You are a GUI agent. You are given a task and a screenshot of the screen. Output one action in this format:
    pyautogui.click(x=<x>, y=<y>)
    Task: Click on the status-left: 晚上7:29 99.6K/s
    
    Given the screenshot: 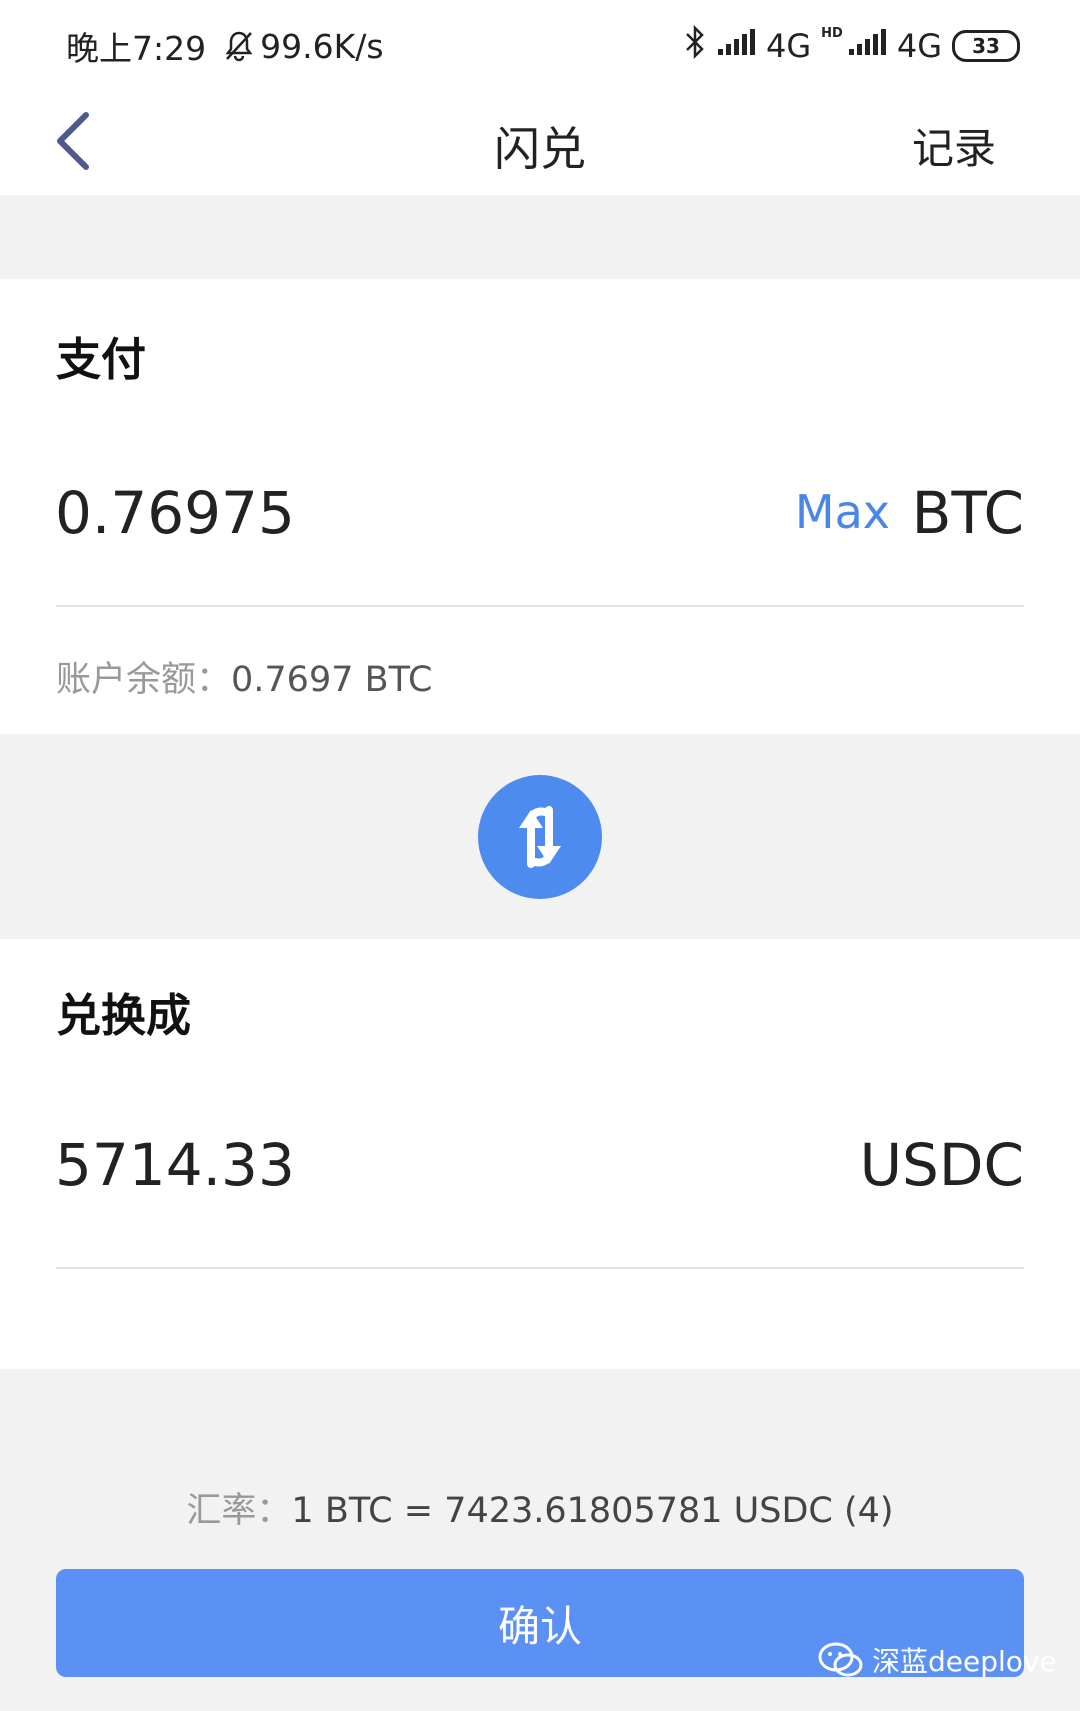 What is the action you would take?
    pyautogui.click(x=225, y=46)
    